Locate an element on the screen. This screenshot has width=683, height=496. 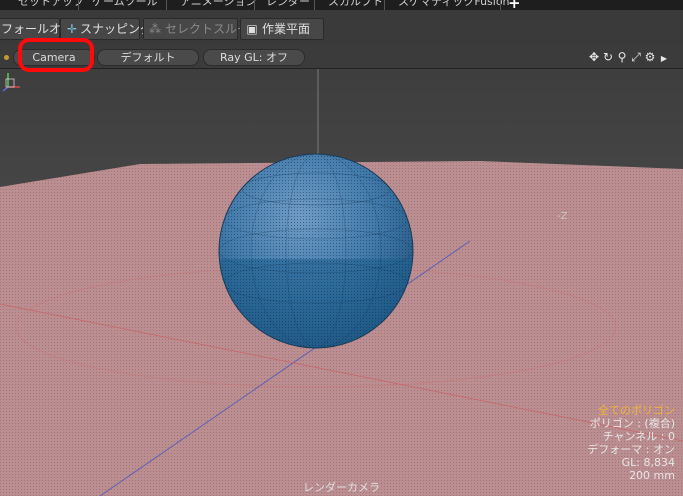
raygl-dropdown: Ray GL: オフ is located at coordinates (254, 57).